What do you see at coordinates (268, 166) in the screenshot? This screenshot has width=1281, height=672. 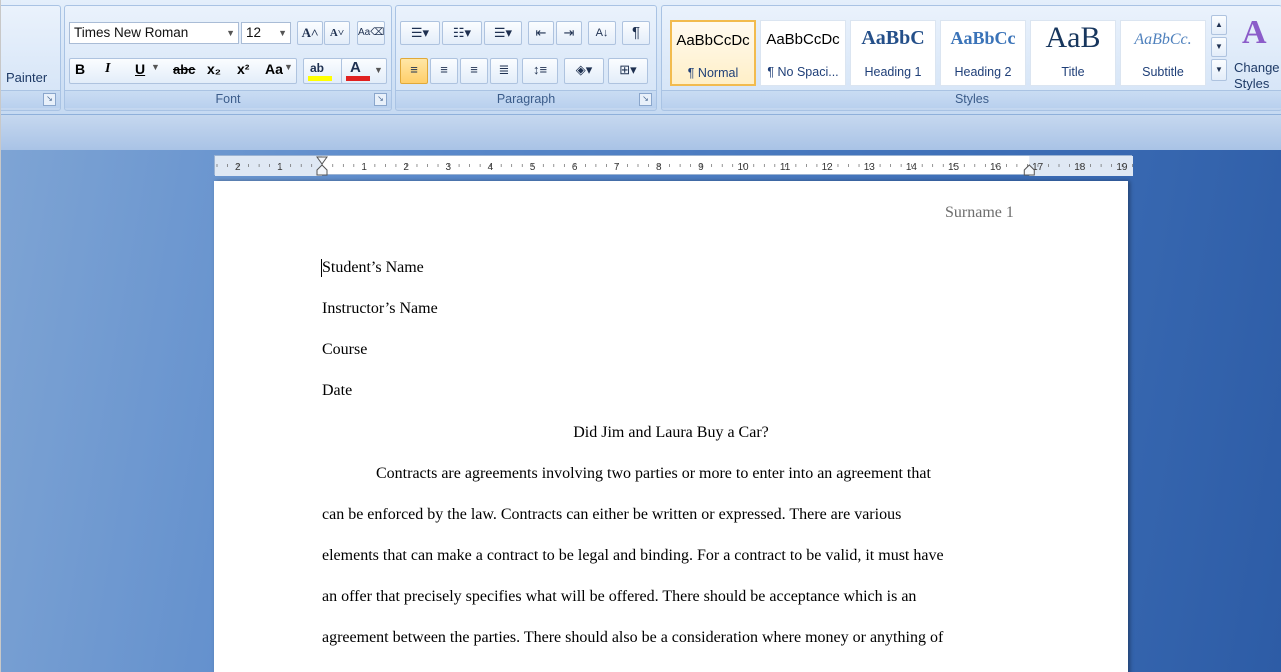 I see `ruler-left-margin` at bounding box center [268, 166].